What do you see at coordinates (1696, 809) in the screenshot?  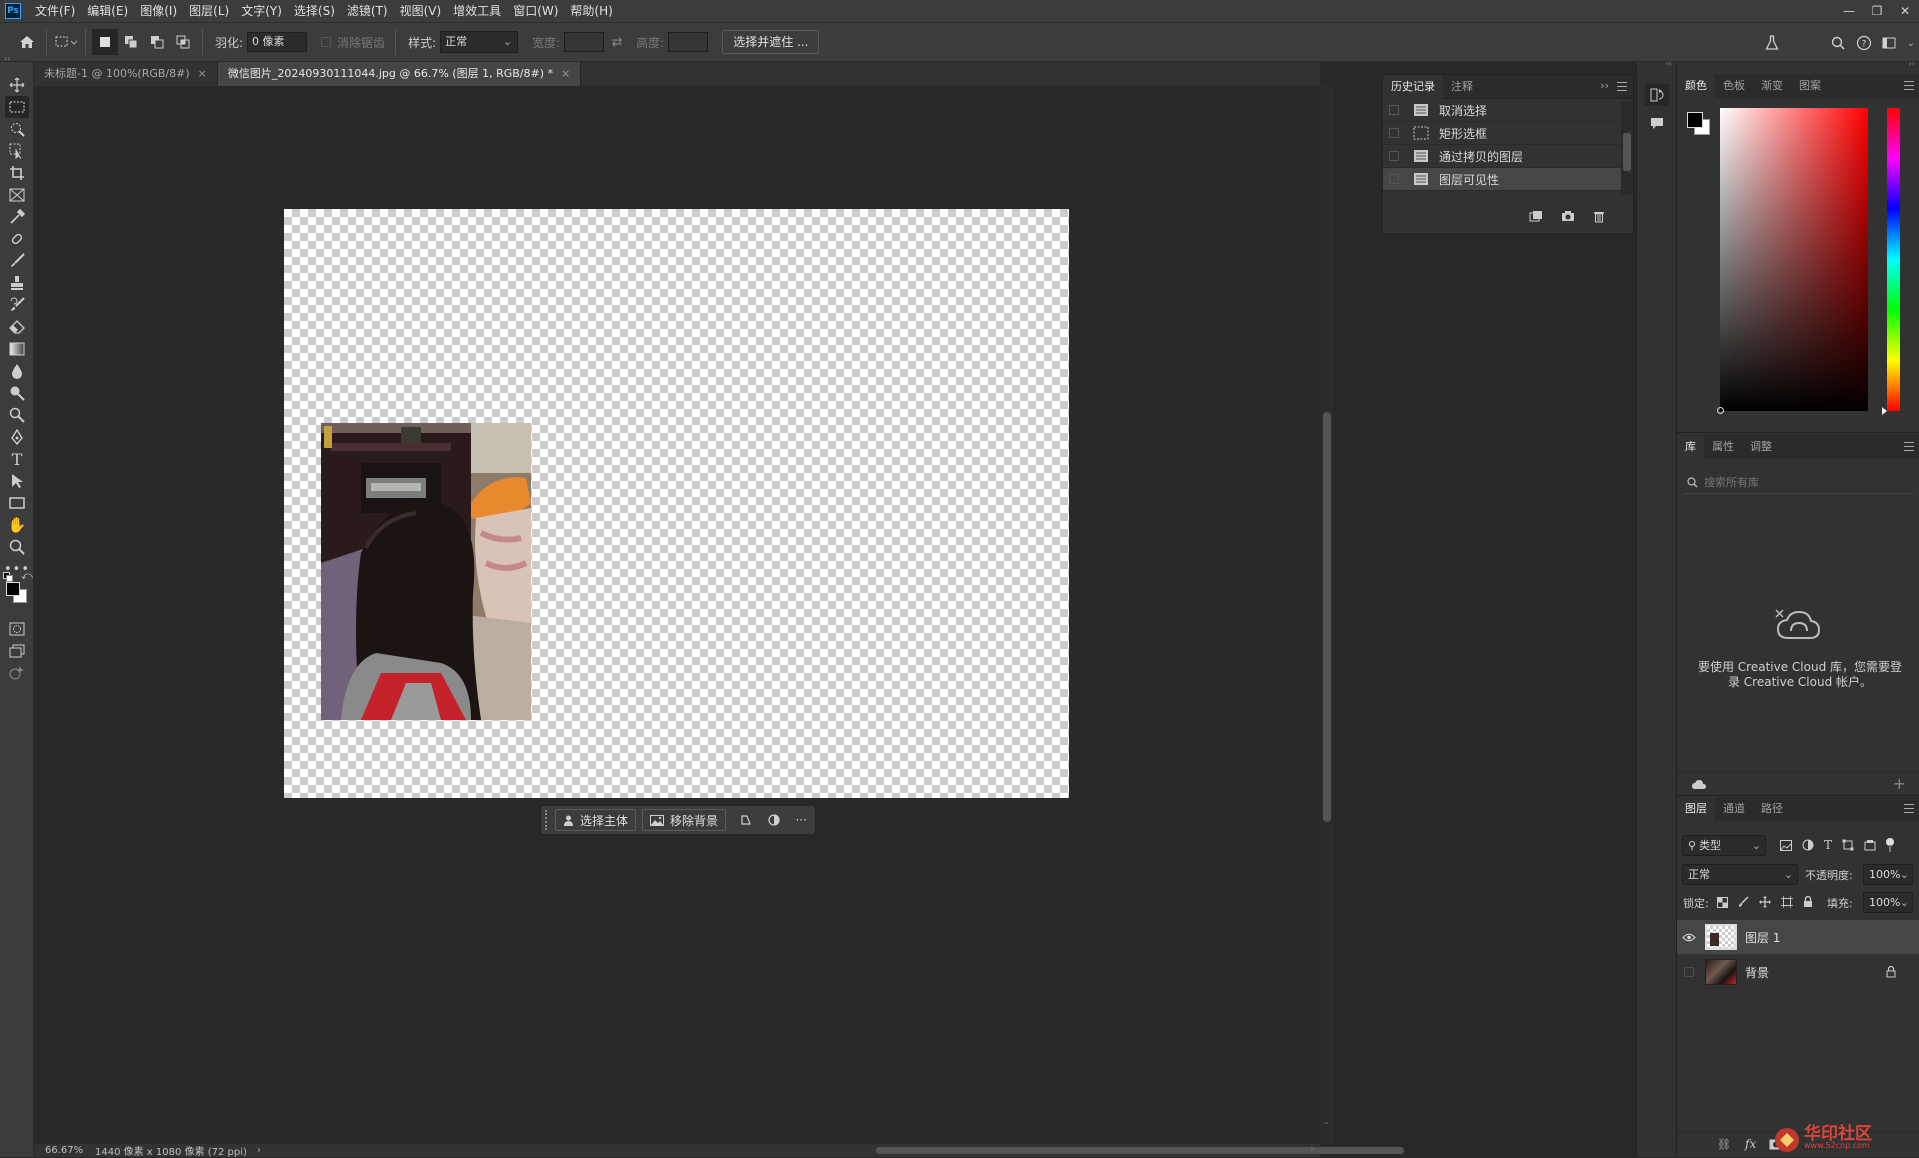 I see `tab-layers: 图层` at bounding box center [1696, 809].